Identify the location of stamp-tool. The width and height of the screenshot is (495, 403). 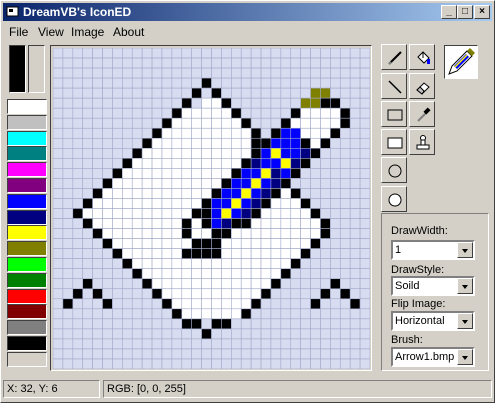
(422, 142).